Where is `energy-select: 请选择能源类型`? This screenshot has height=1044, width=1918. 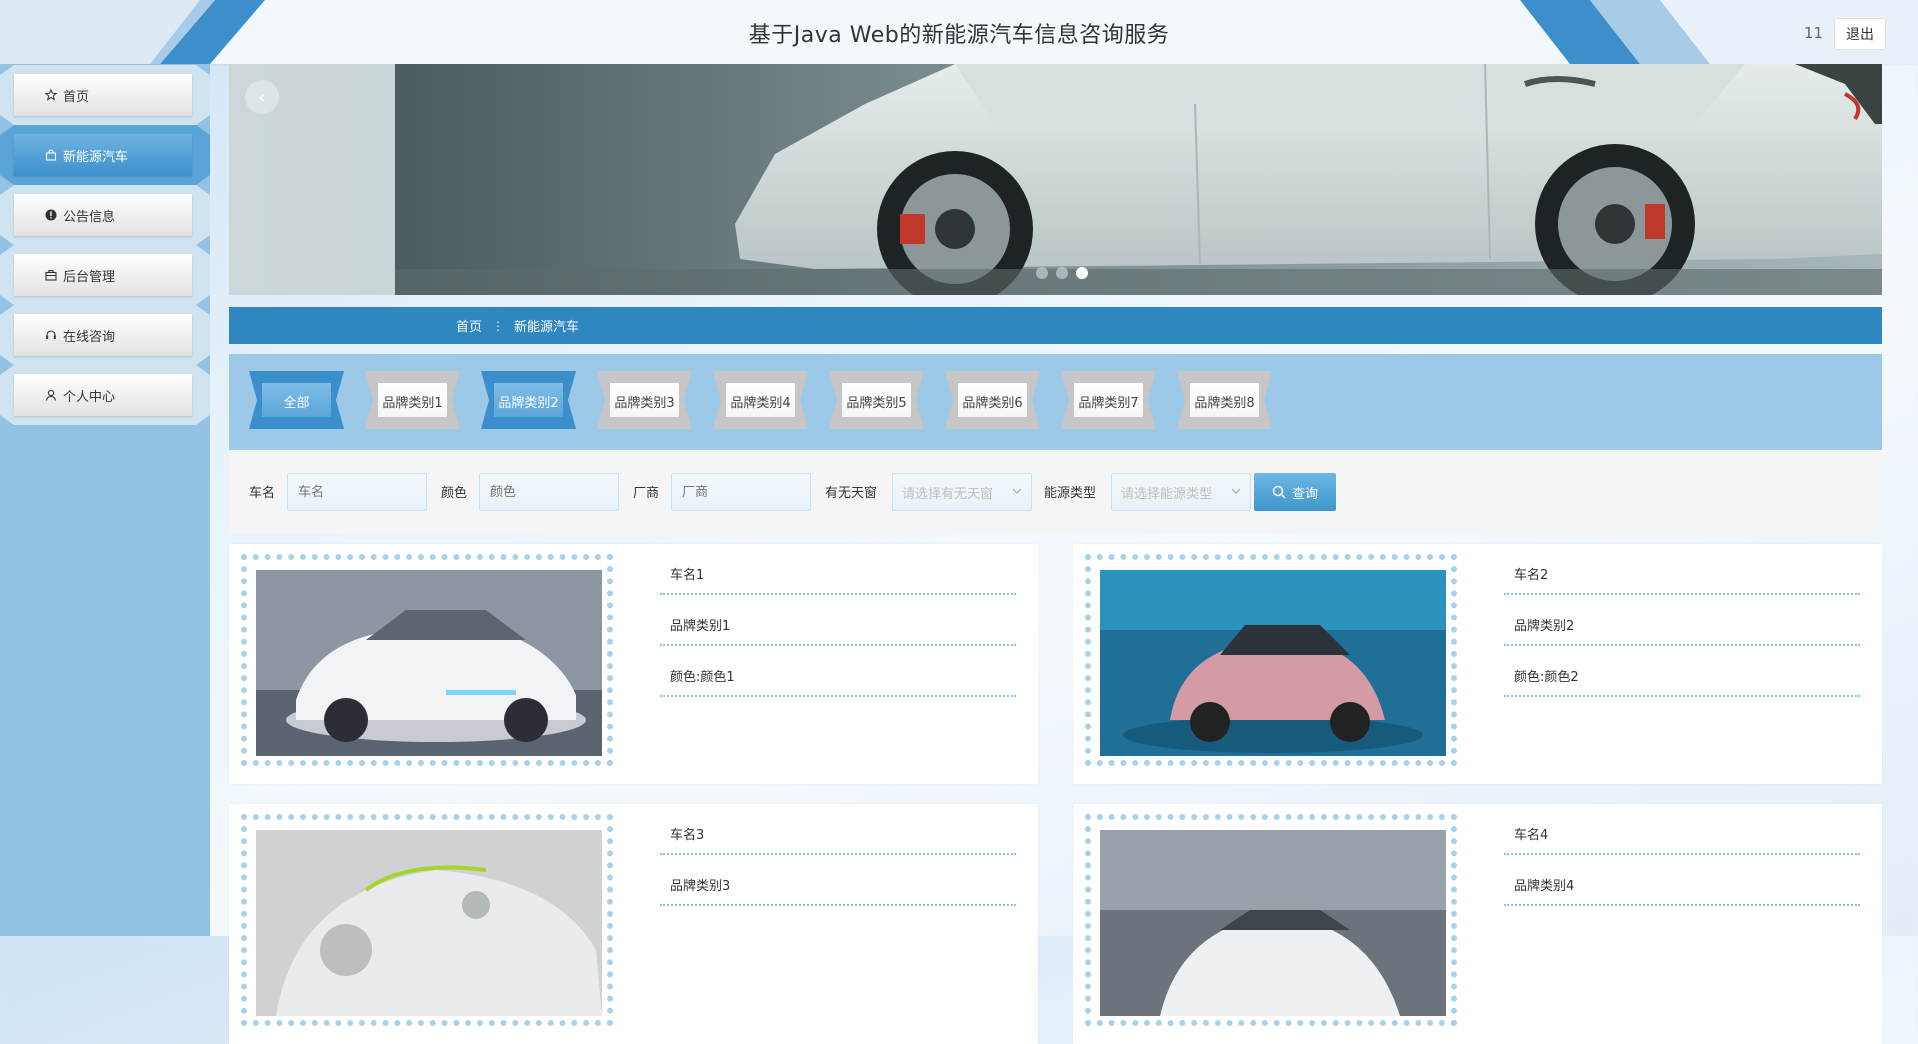
energy-select: 请选择能源类型 is located at coordinates (1181, 492).